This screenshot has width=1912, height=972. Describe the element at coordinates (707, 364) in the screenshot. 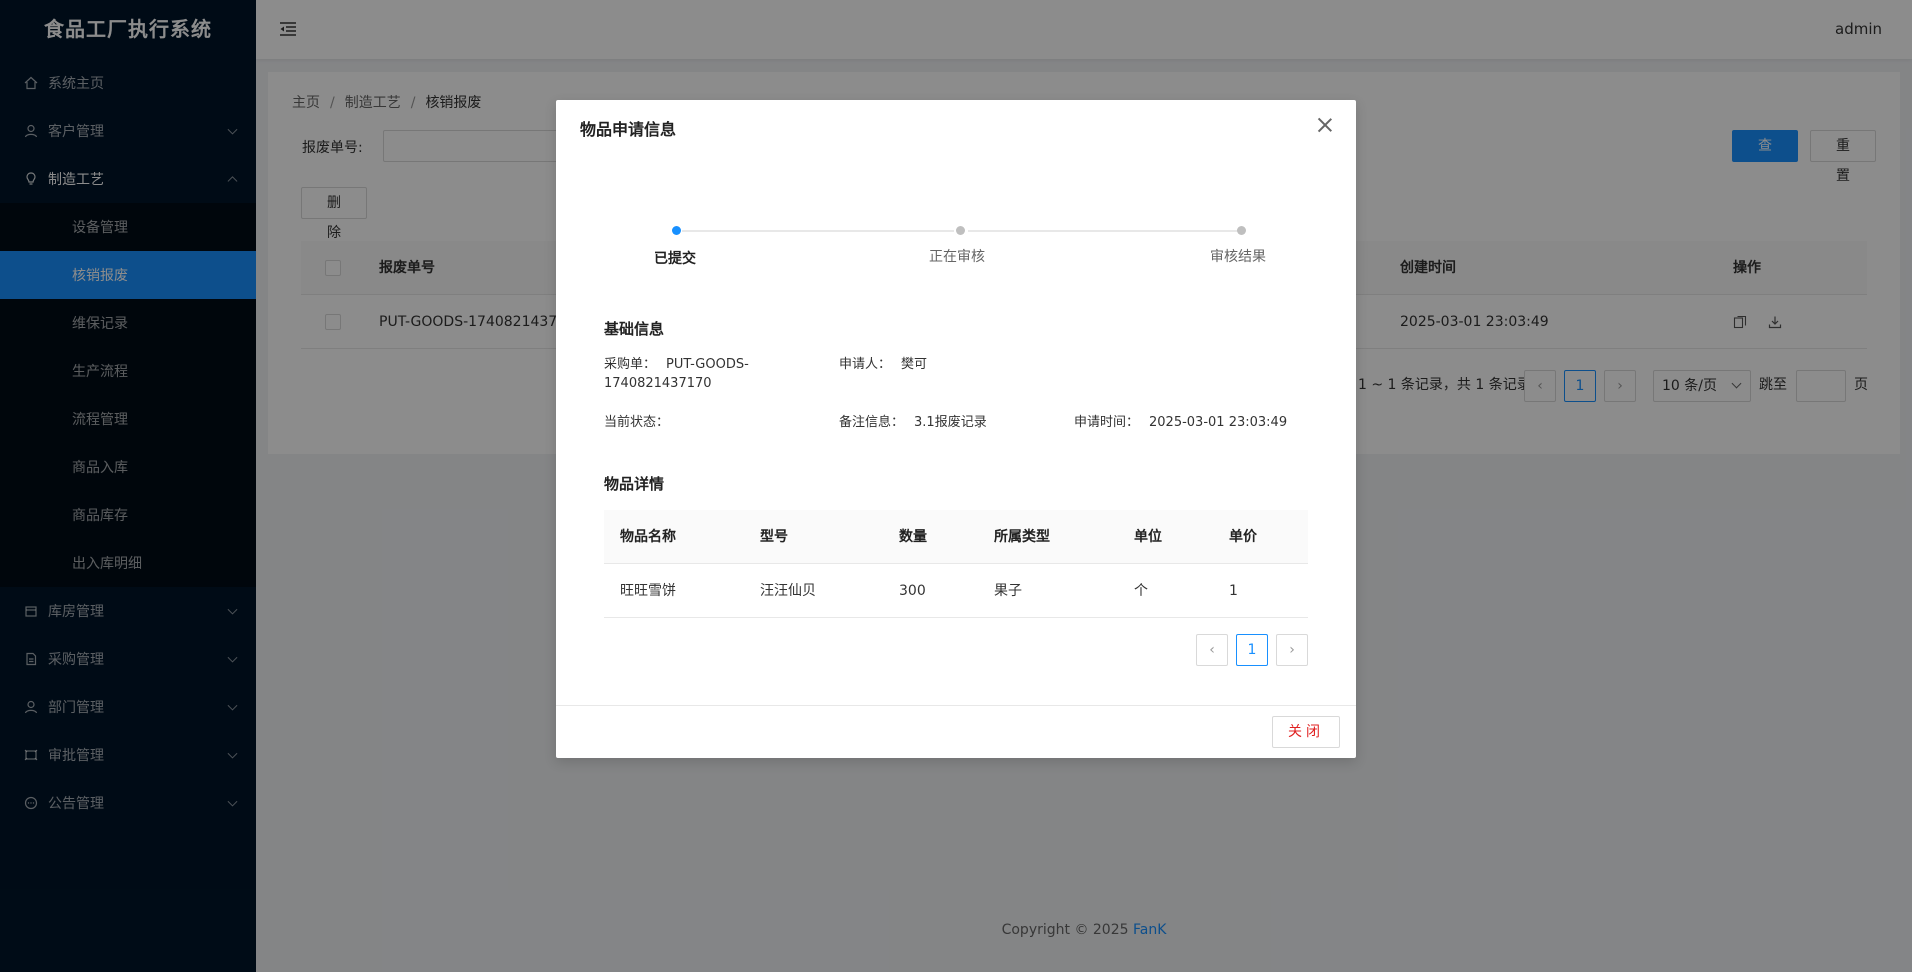

I see `info-order-value: PUT-GOODS-` at that location.